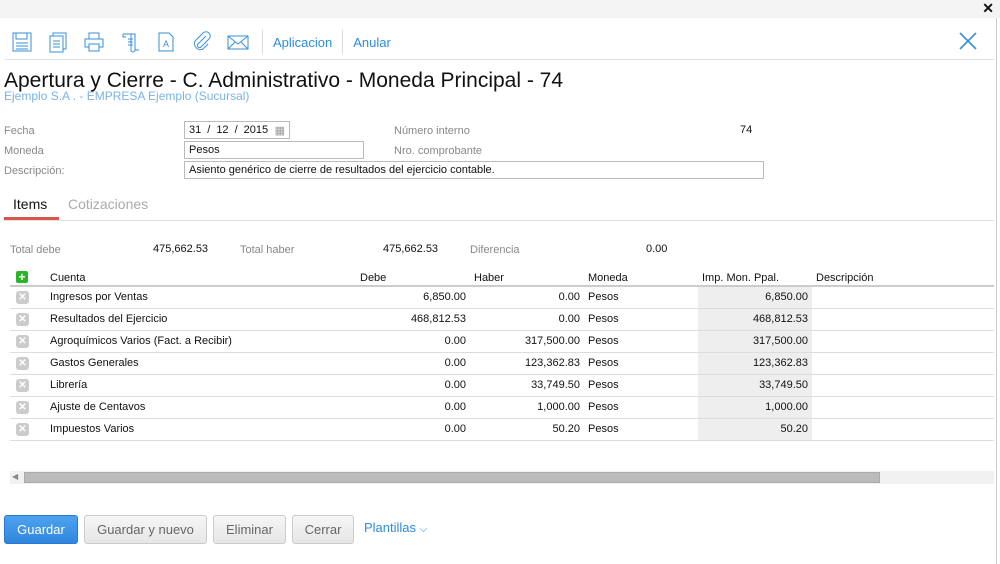  I want to click on fecha-day: 31, so click(195, 130).